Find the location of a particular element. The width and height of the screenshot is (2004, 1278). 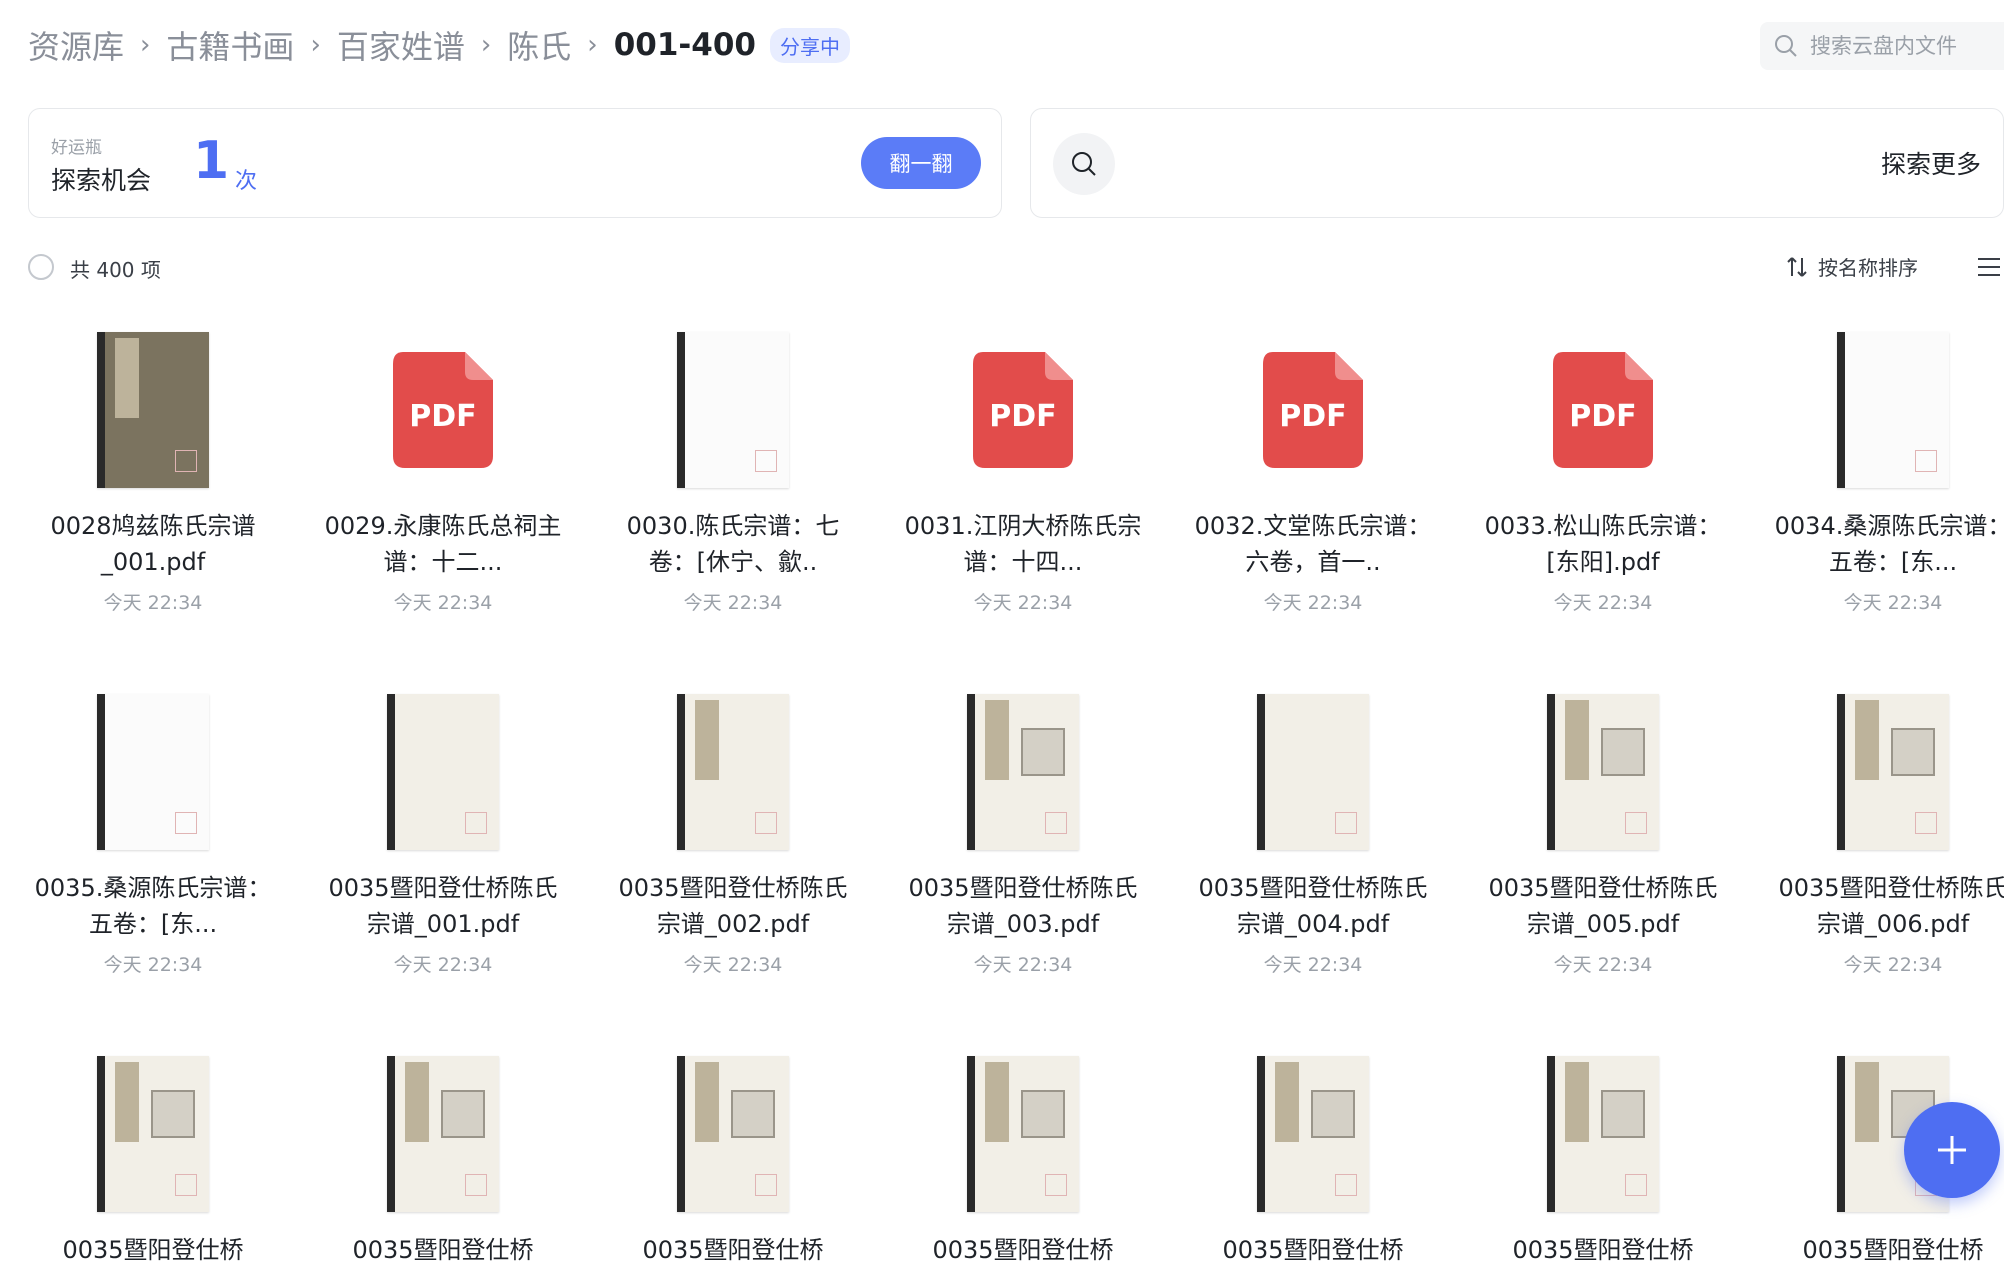

file-item: PDF 0032.文堂陈氏宗谱：六卷，首一.. 今天 22:34 is located at coordinates (1313, 467).